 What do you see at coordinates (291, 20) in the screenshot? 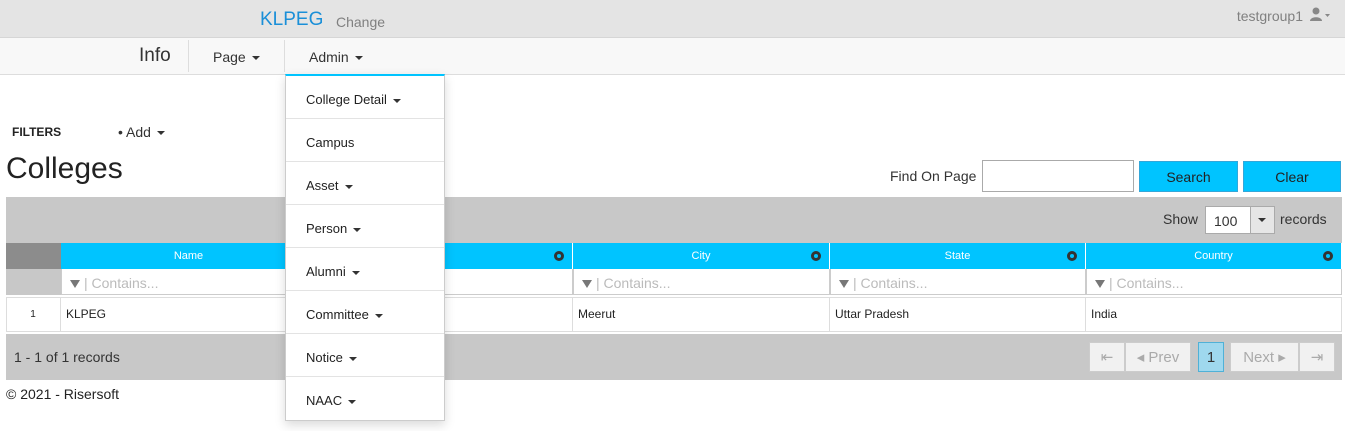
I see `brand-link: KLPEG` at bounding box center [291, 20].